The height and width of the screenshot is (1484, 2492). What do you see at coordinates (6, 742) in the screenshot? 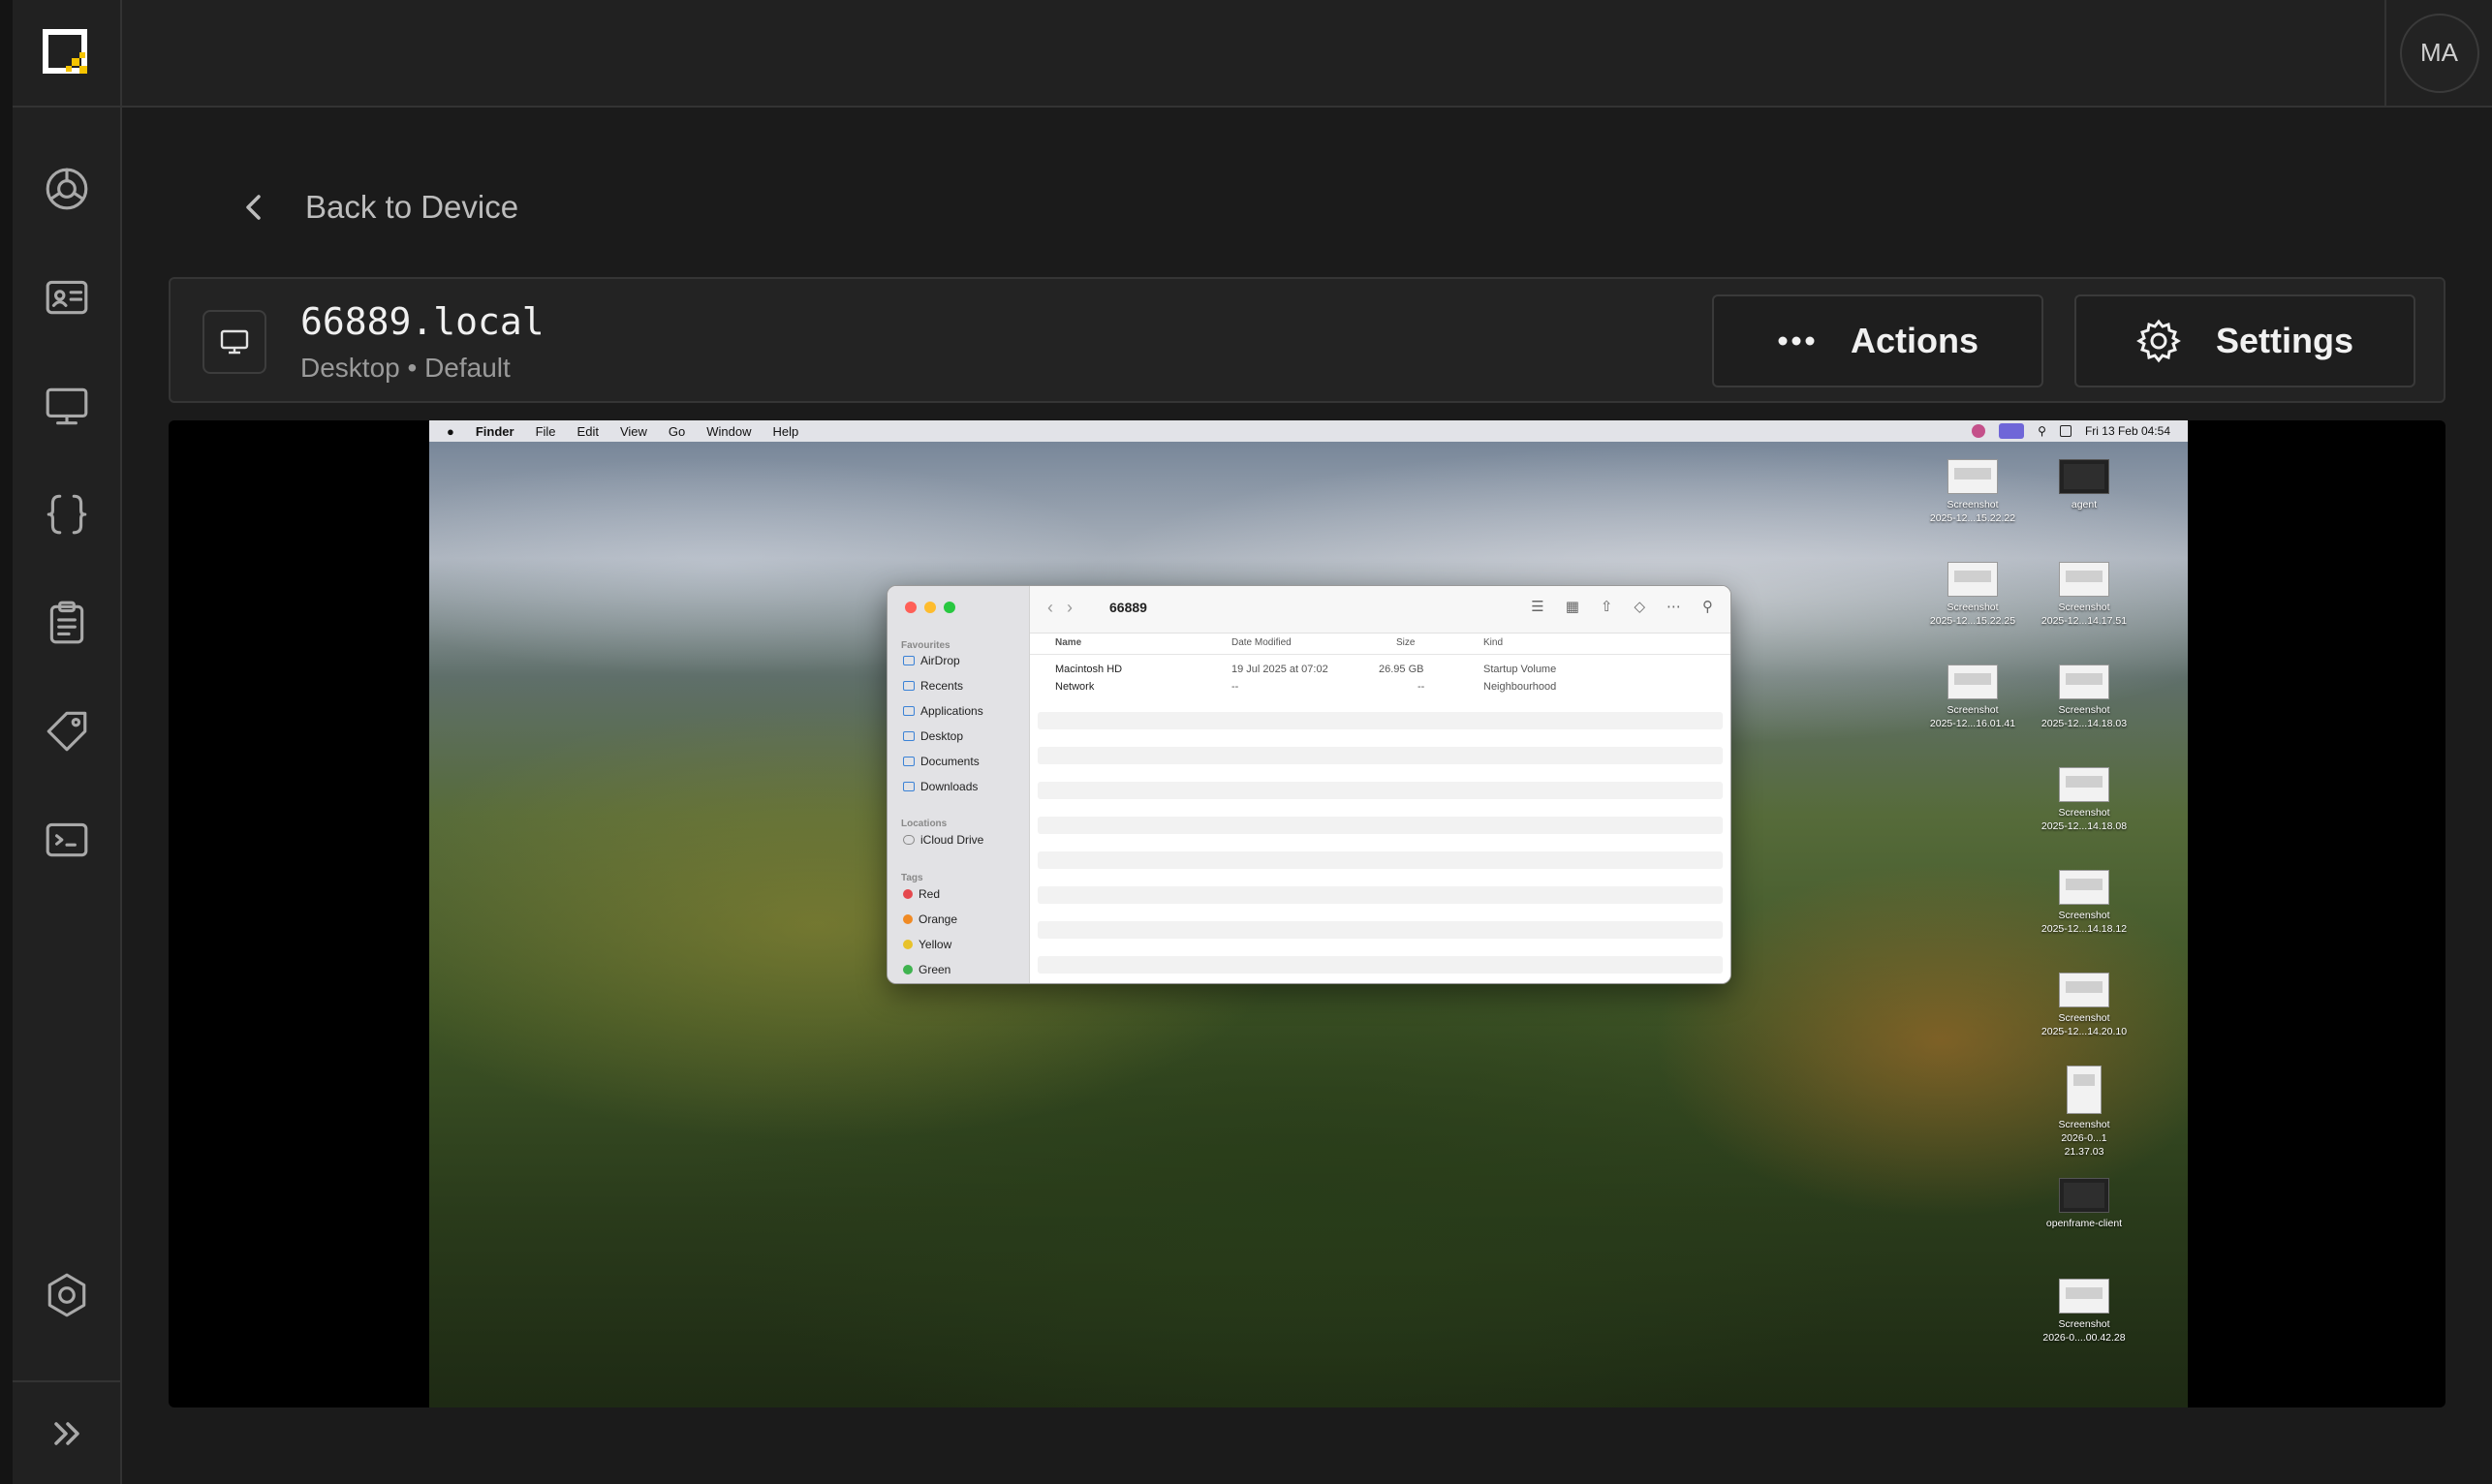
I see `window-edge` at bounding box center [6, 742].